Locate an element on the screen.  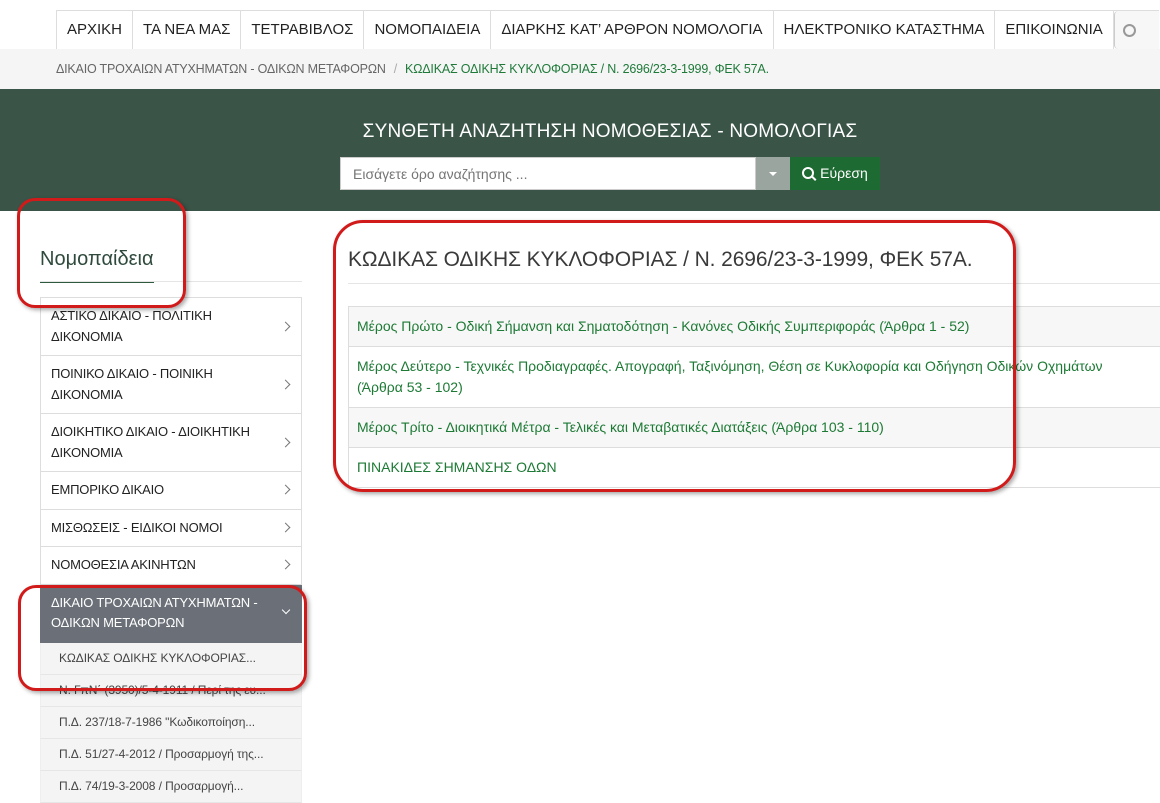
nav-contact: ΕΠΙΚΟΙΝΩΝΙΑ is located at coordinates (1054, 30).